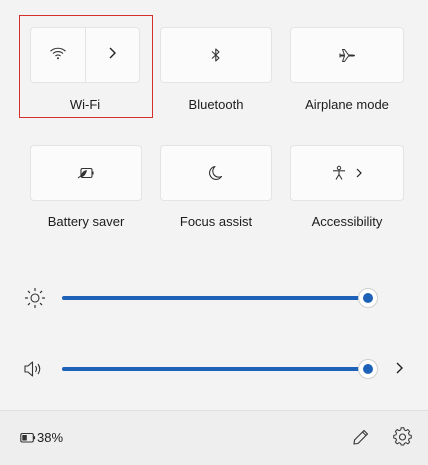 The height and width of the screenshot is (465, 428). Describe the element at coordinates (34, 371) in the screenshot. I see `speaker-icon` at that location.